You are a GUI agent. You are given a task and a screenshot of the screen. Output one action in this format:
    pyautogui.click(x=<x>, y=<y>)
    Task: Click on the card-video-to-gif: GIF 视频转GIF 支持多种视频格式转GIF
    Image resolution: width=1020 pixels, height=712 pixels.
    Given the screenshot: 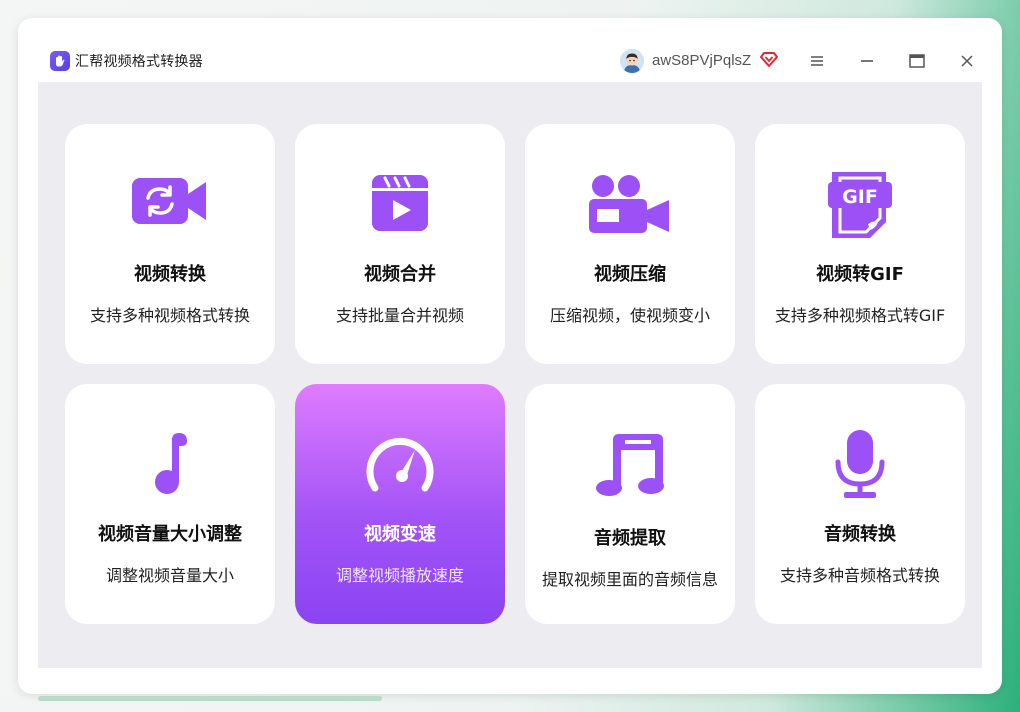 What is the action you would take?
    pyautogui.click(x=860, y=244)
    